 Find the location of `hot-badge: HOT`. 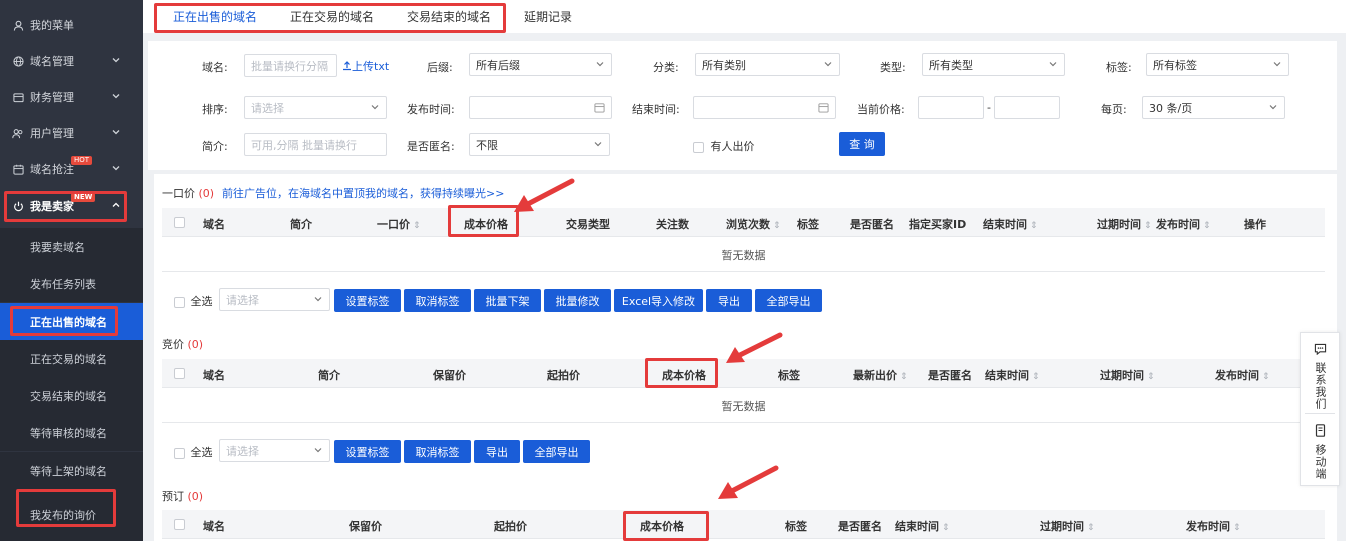

hot-badge: HOT is located at coordinates (82, 160).